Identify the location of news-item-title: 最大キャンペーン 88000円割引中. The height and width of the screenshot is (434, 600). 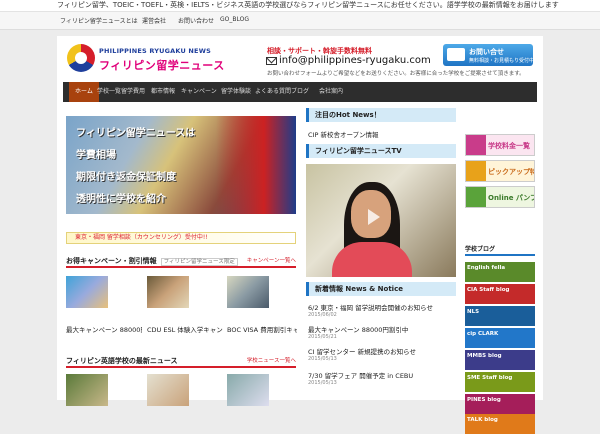
(358, 329).